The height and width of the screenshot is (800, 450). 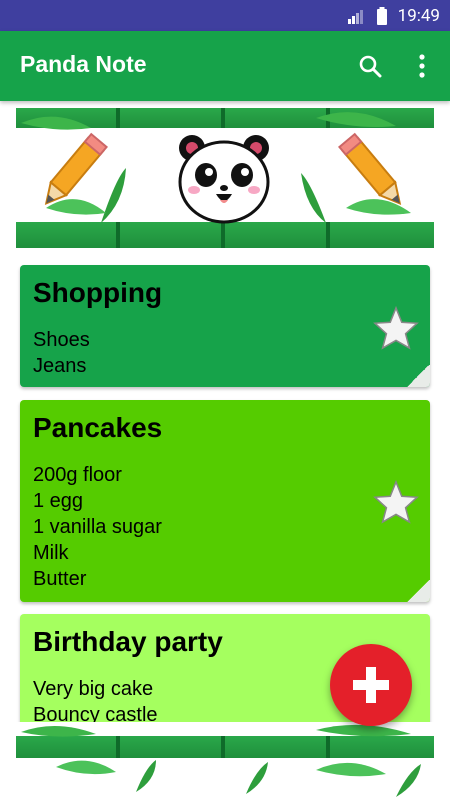 I want to click on panda-logo-icon, so click(x=224, y=179).